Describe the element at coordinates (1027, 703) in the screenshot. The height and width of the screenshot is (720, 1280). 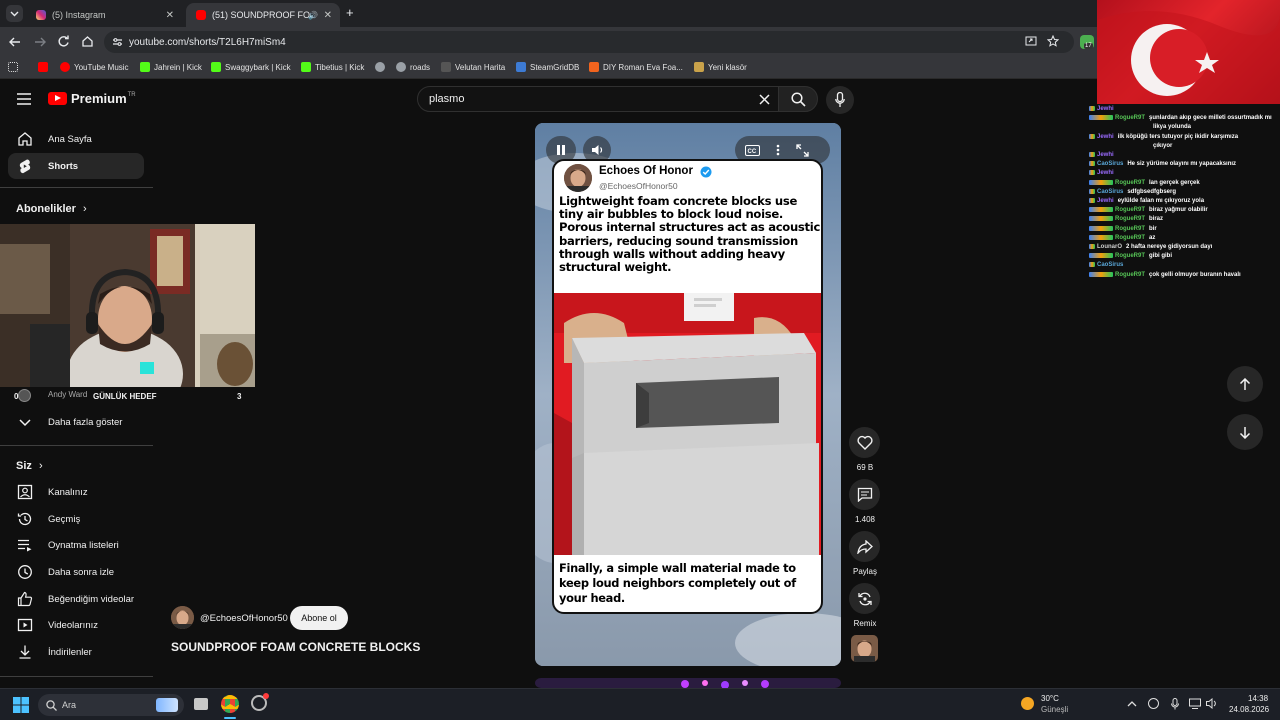
I see `weather-icon` at that location.